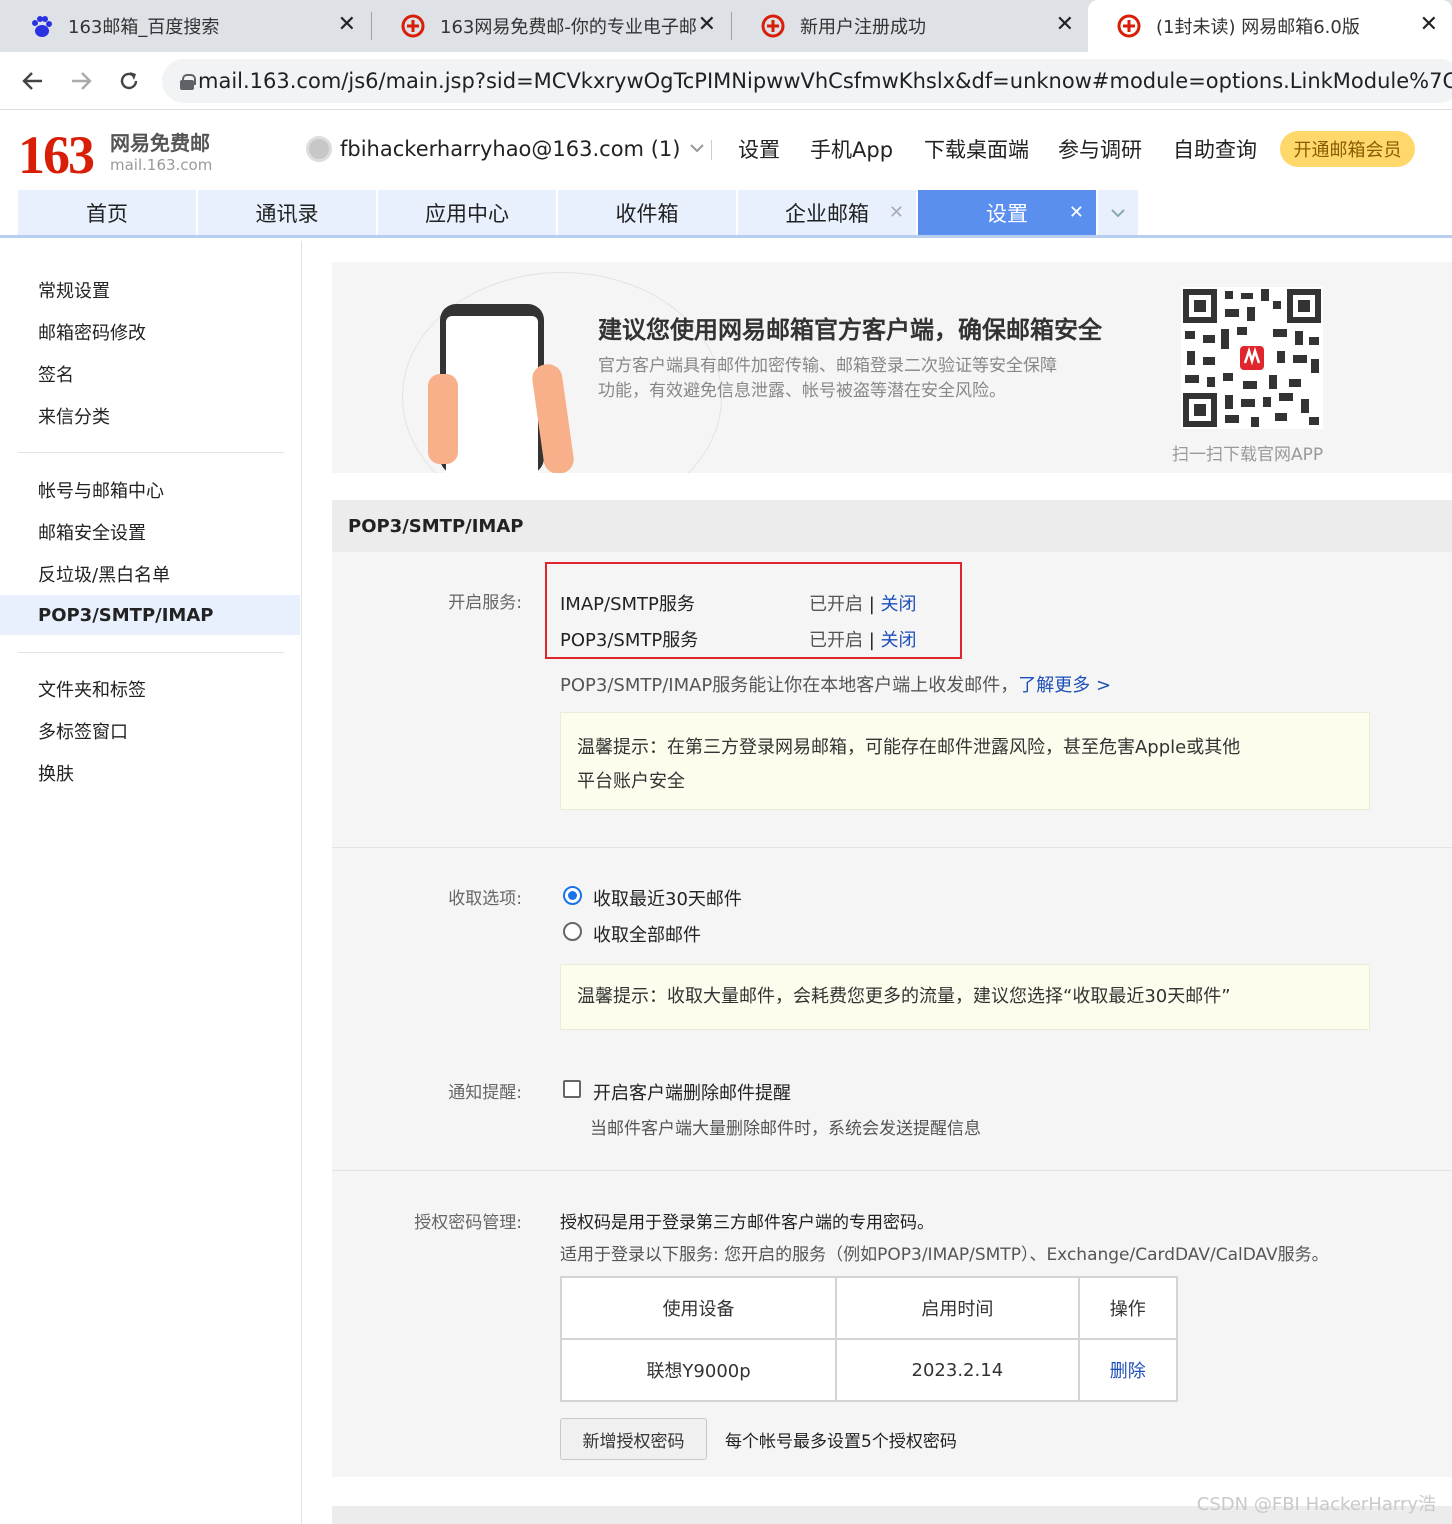 The width and height of the screenshot is (1452, 1524). I want to click on header-link-survey: 参与调研, so click(1100, 149).